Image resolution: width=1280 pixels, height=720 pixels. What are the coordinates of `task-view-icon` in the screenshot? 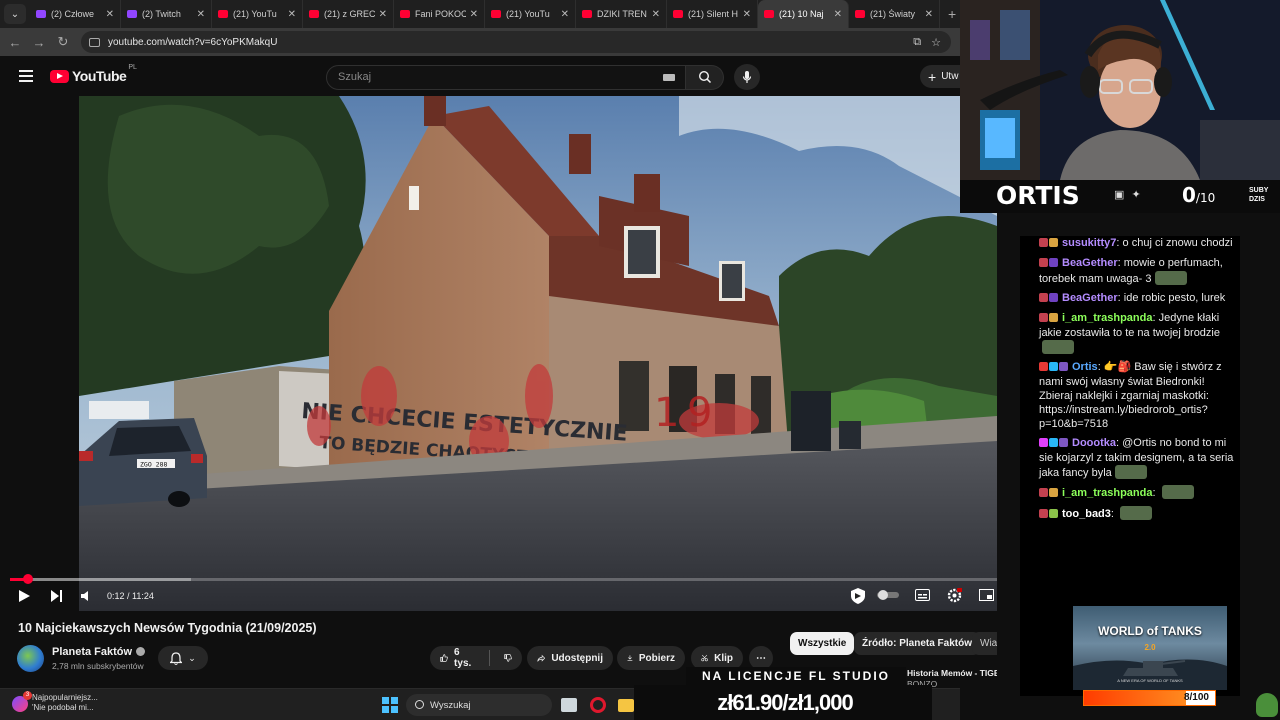 It's located at (569, 705).